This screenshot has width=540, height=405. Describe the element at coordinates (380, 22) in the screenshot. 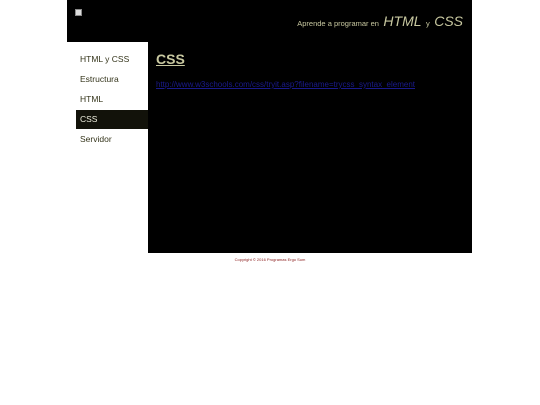

I see `site-tagline: Aprende a programar en HTML y CSS` at that location.